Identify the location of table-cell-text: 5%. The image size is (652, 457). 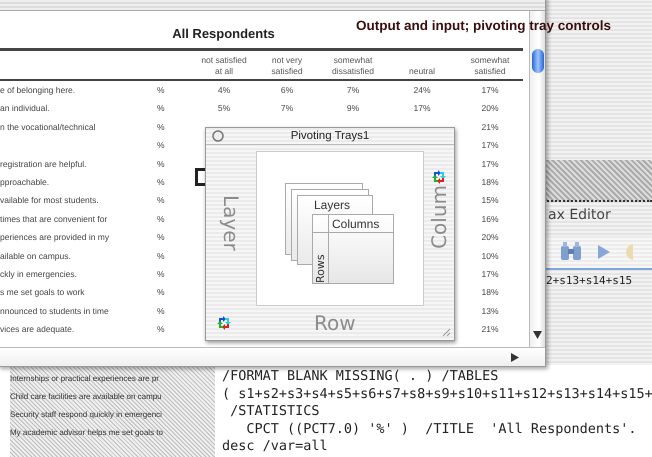
(224, 109).